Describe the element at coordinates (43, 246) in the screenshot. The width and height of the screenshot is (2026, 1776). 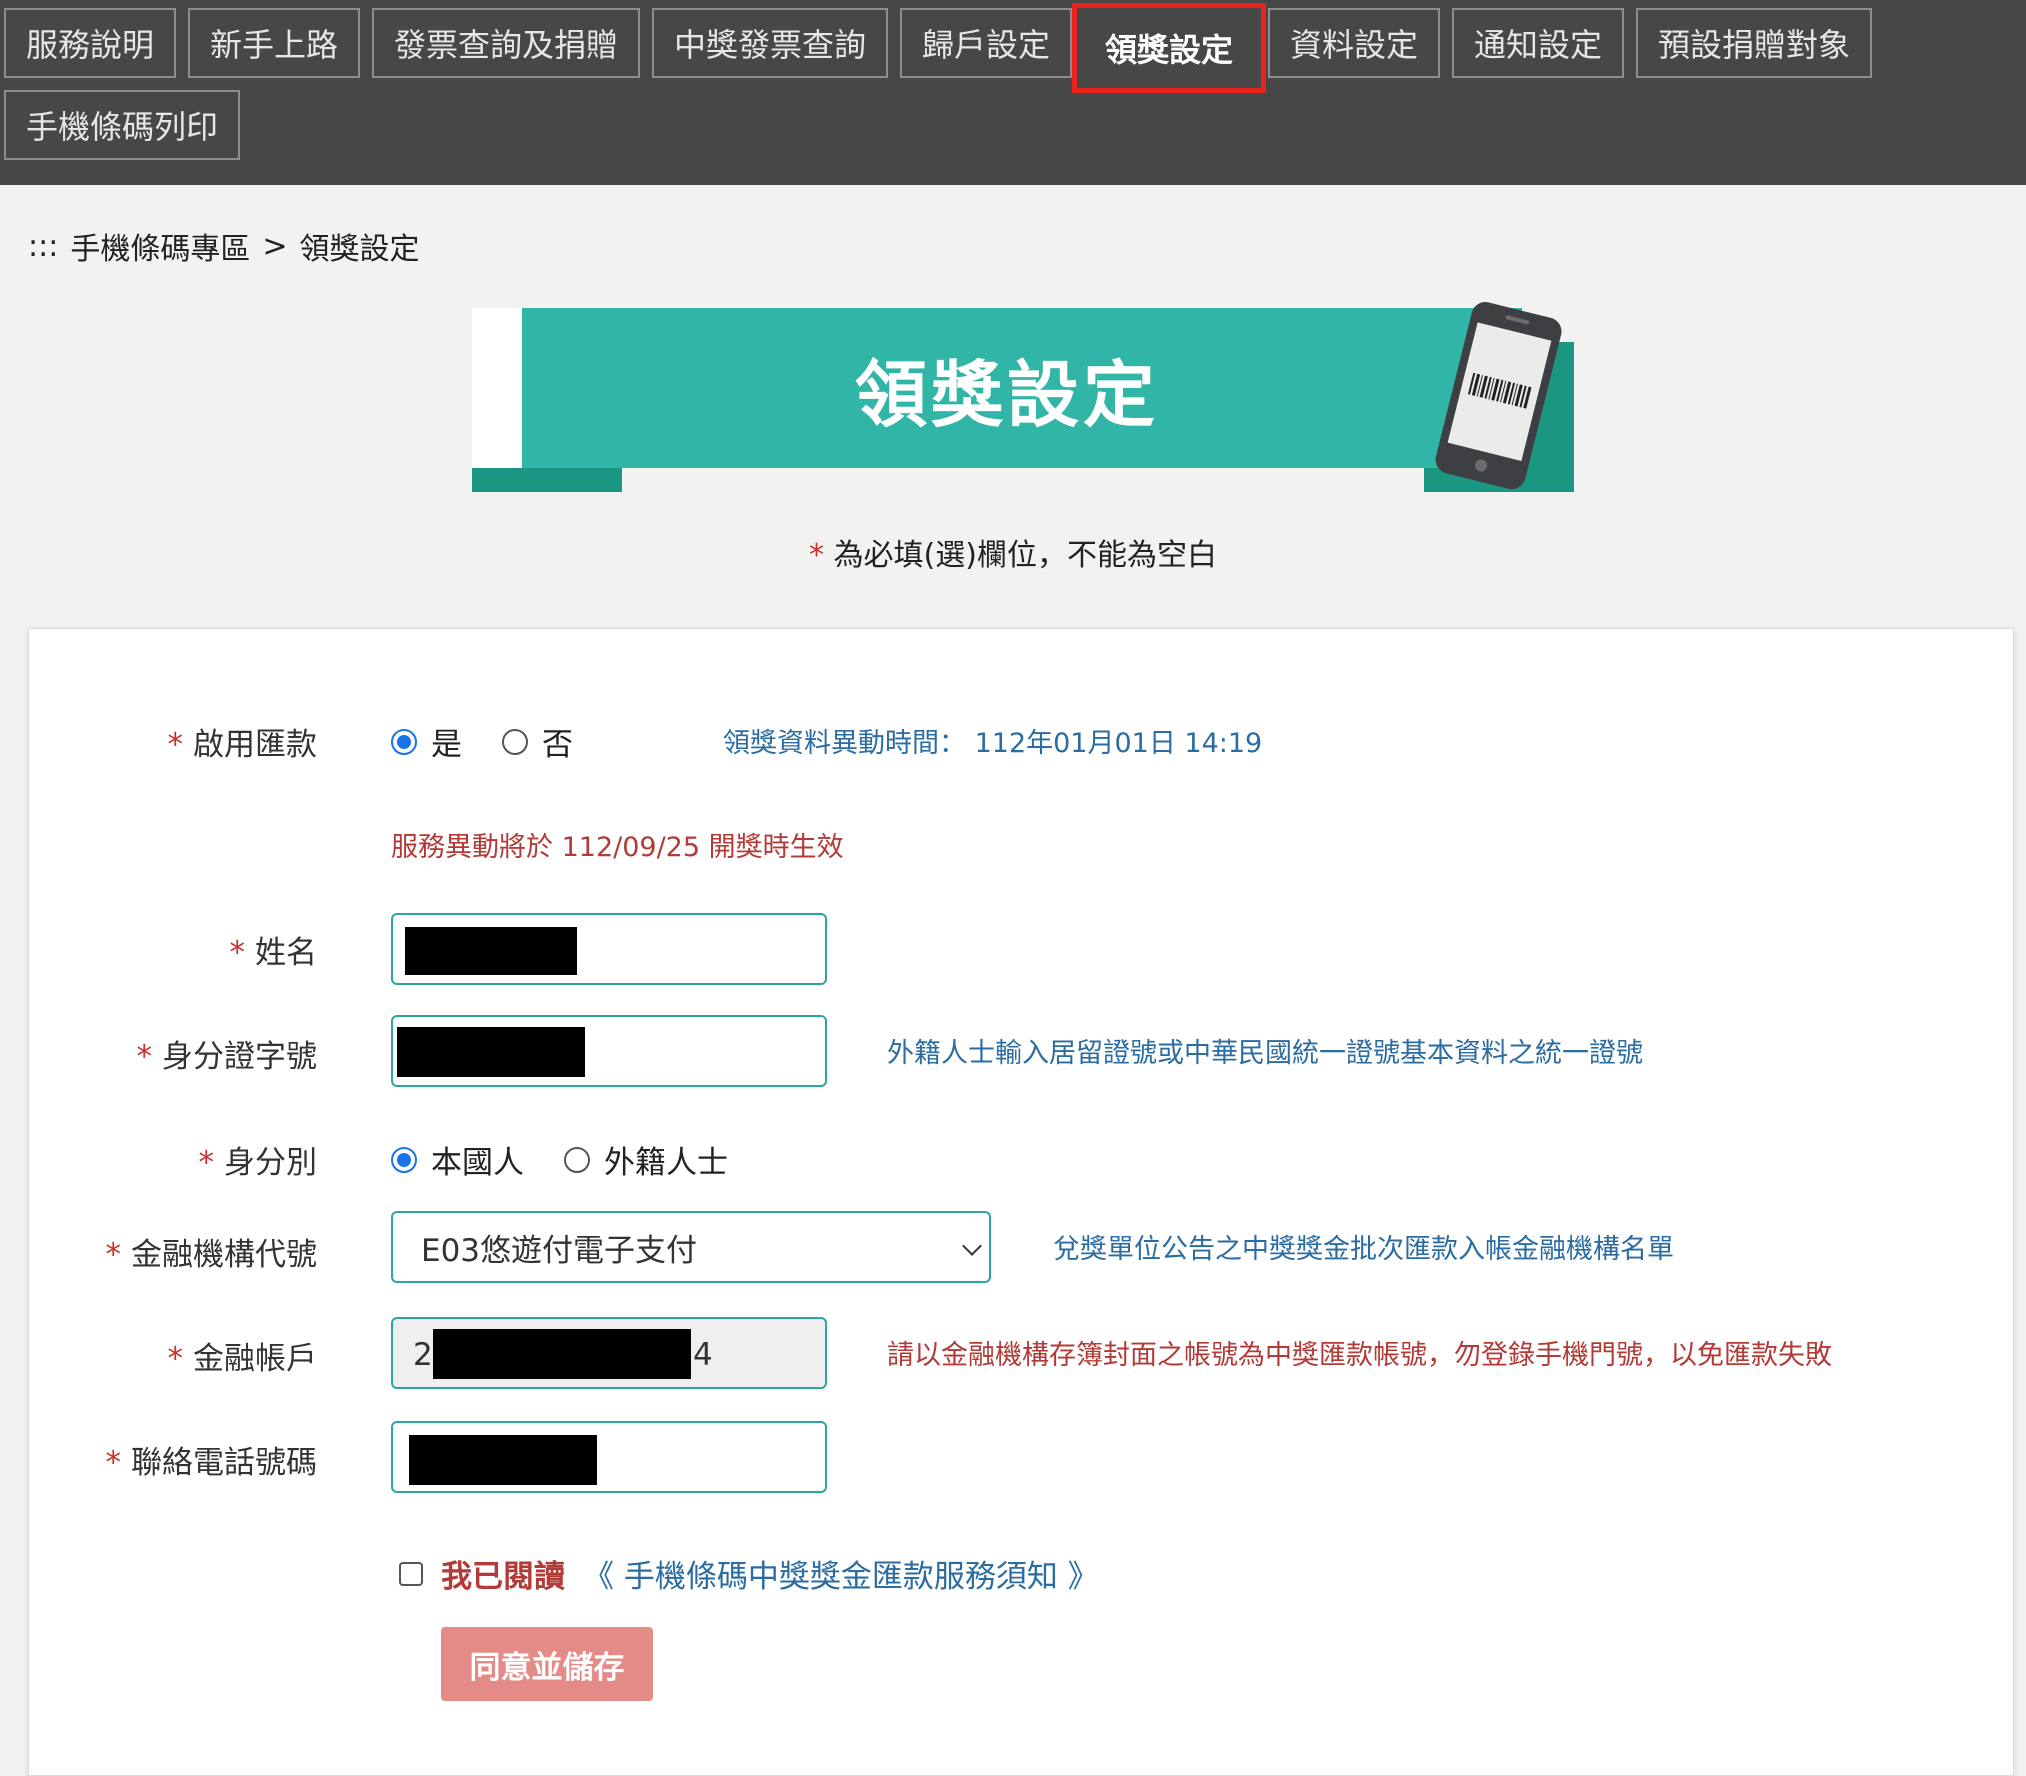
I see `breadcrumb-prefix: :::` at that location.